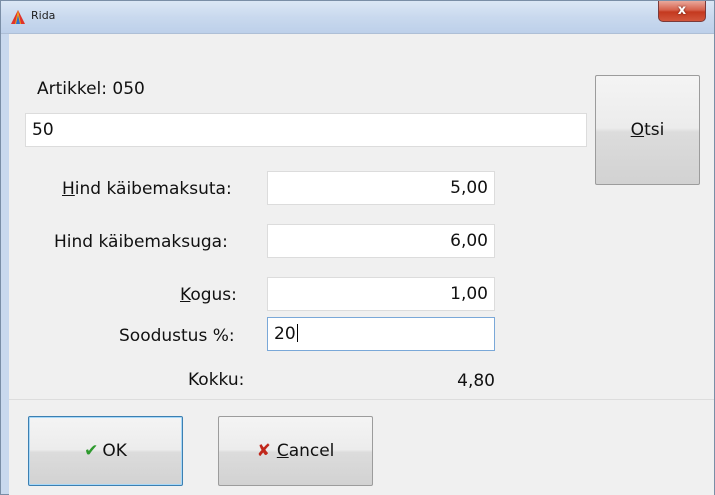 This screenshot has width=715, height=495. Describe the element at coordinates (637, 130) in the screenshot. I see `search-button-mnemonic: O` at that location.